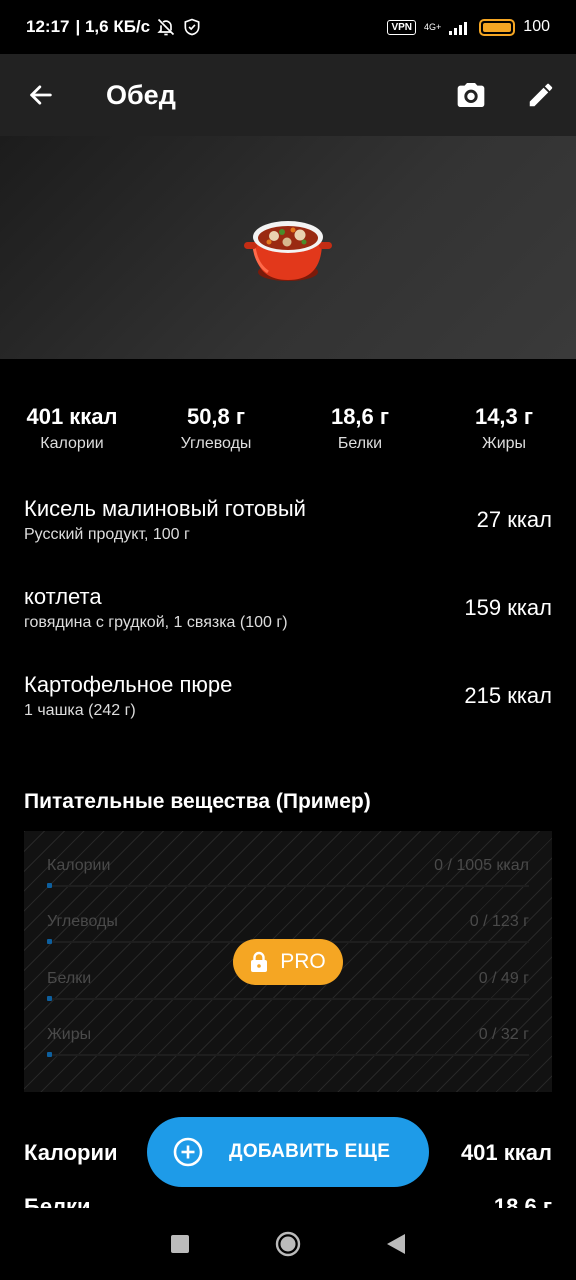 This screenshot has height=1280, width=576. Describe the element at coordinates (360, 416) in the screenshot. I see `macro-value: 18,6 г` at that location.